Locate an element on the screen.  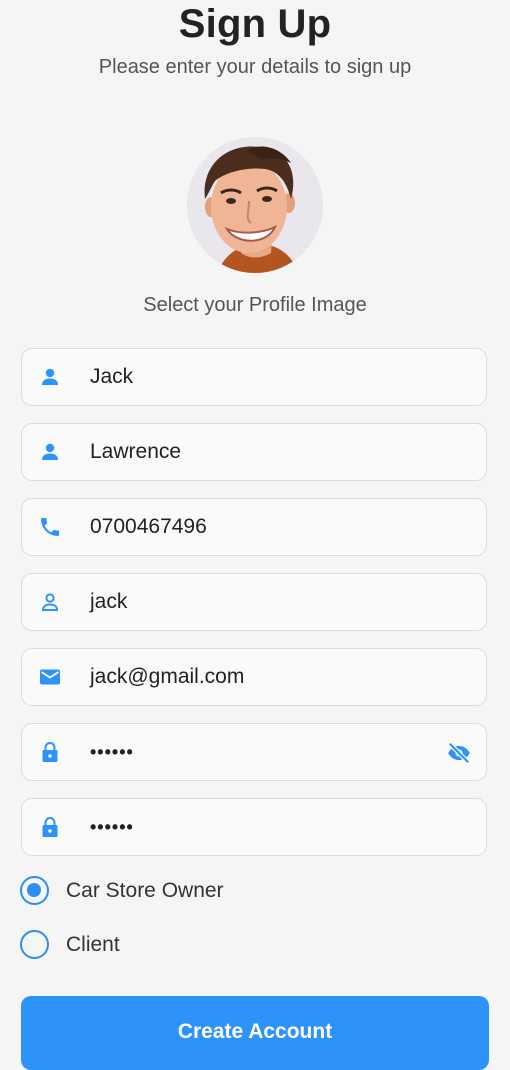
profile-image-picker is located at coordinates (255, 205).